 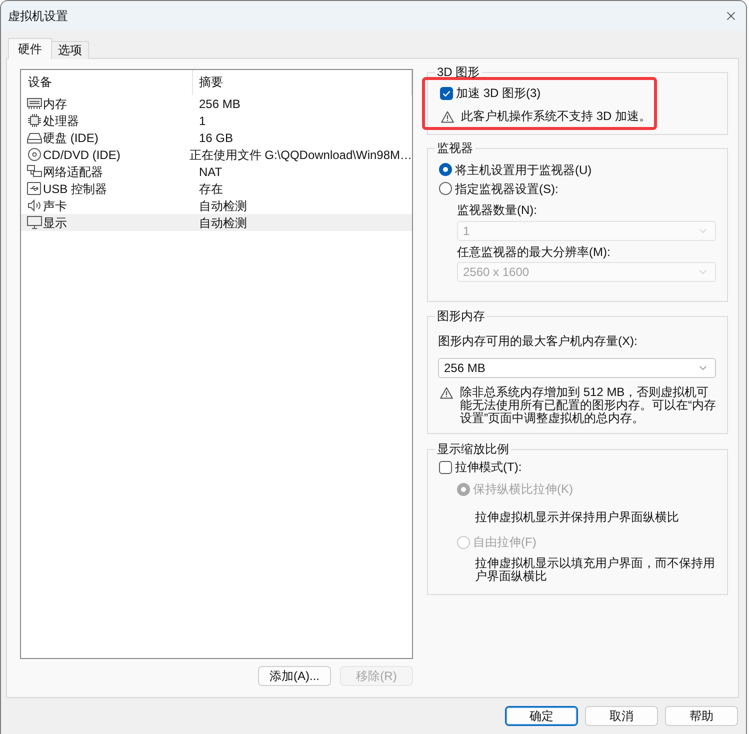 What do you see at coordinates (701, 716) in the screenshot?
I see `dialog-button: 帮助` at bounding box center [701, 716].